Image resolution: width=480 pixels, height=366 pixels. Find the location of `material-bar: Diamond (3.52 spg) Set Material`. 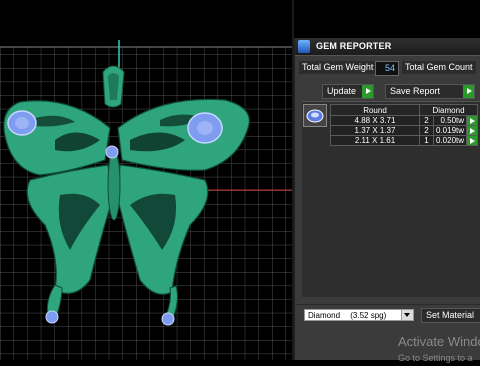

material-bar: Diamond (3.52 spg) Set Material is located at coordinates (387, 314).